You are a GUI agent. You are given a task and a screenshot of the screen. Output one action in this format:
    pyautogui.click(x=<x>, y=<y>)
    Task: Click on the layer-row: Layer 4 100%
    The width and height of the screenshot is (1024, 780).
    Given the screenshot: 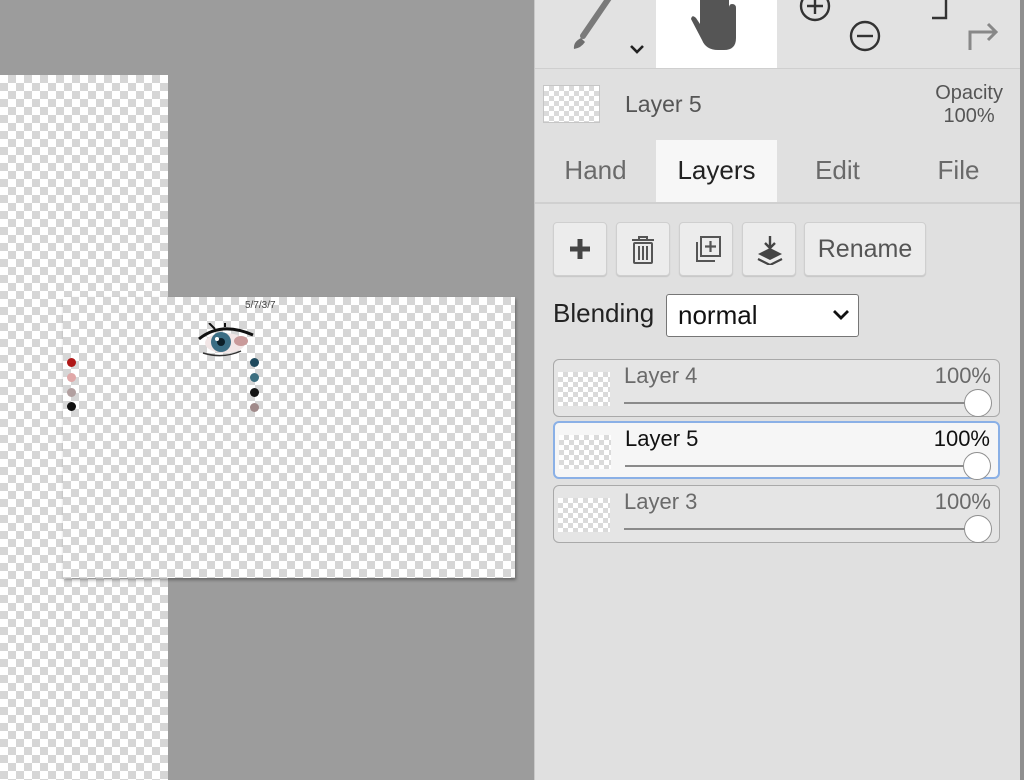 What is the action you would take?
    pyautogui.click(x=776, y=388)
    